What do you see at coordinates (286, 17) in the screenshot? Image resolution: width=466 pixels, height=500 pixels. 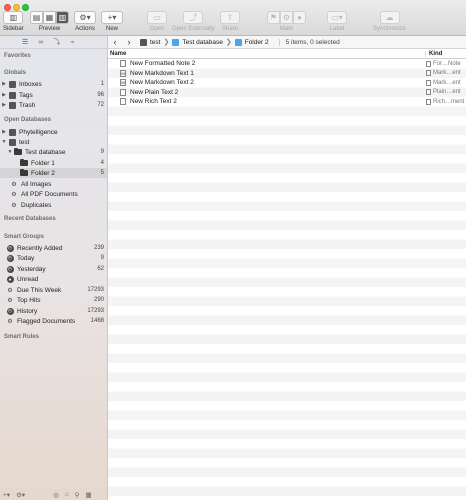 I see `lock-button: ⚙` at bounding box center [286, 17].